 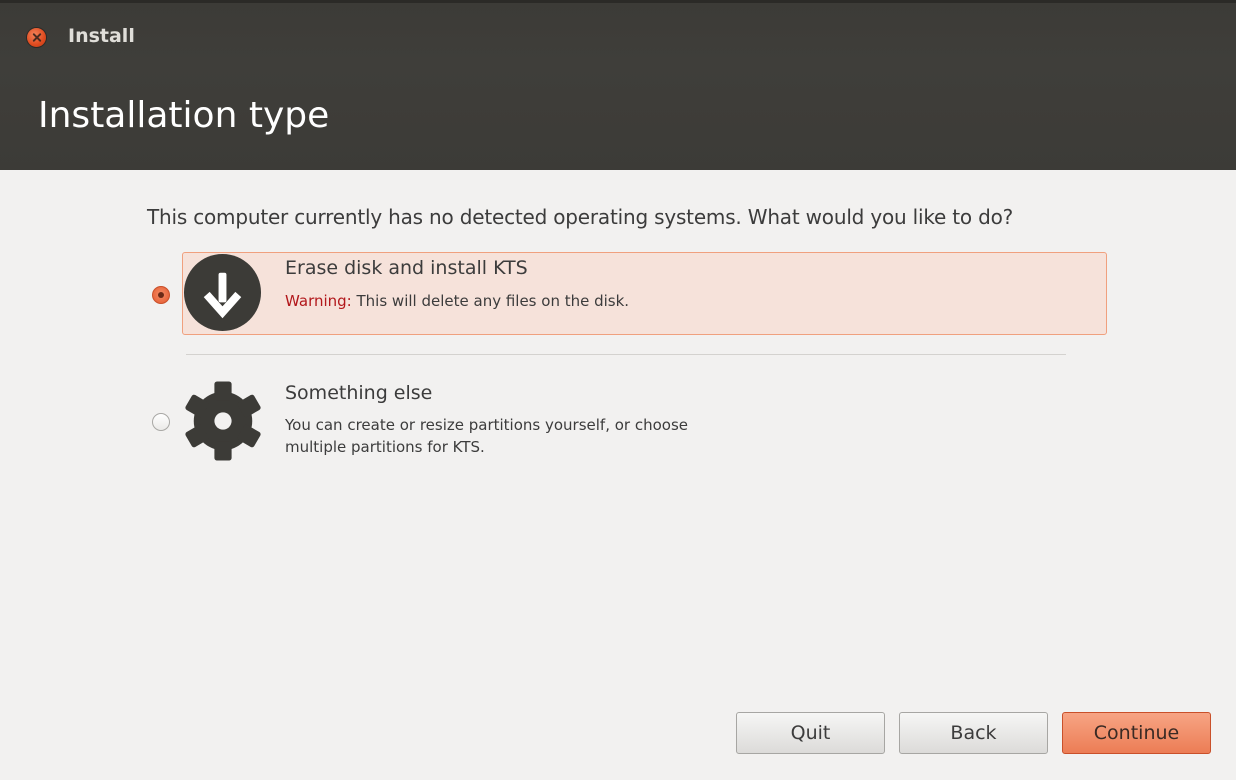 I want to click on option-separator, so click(x=626, y=354).